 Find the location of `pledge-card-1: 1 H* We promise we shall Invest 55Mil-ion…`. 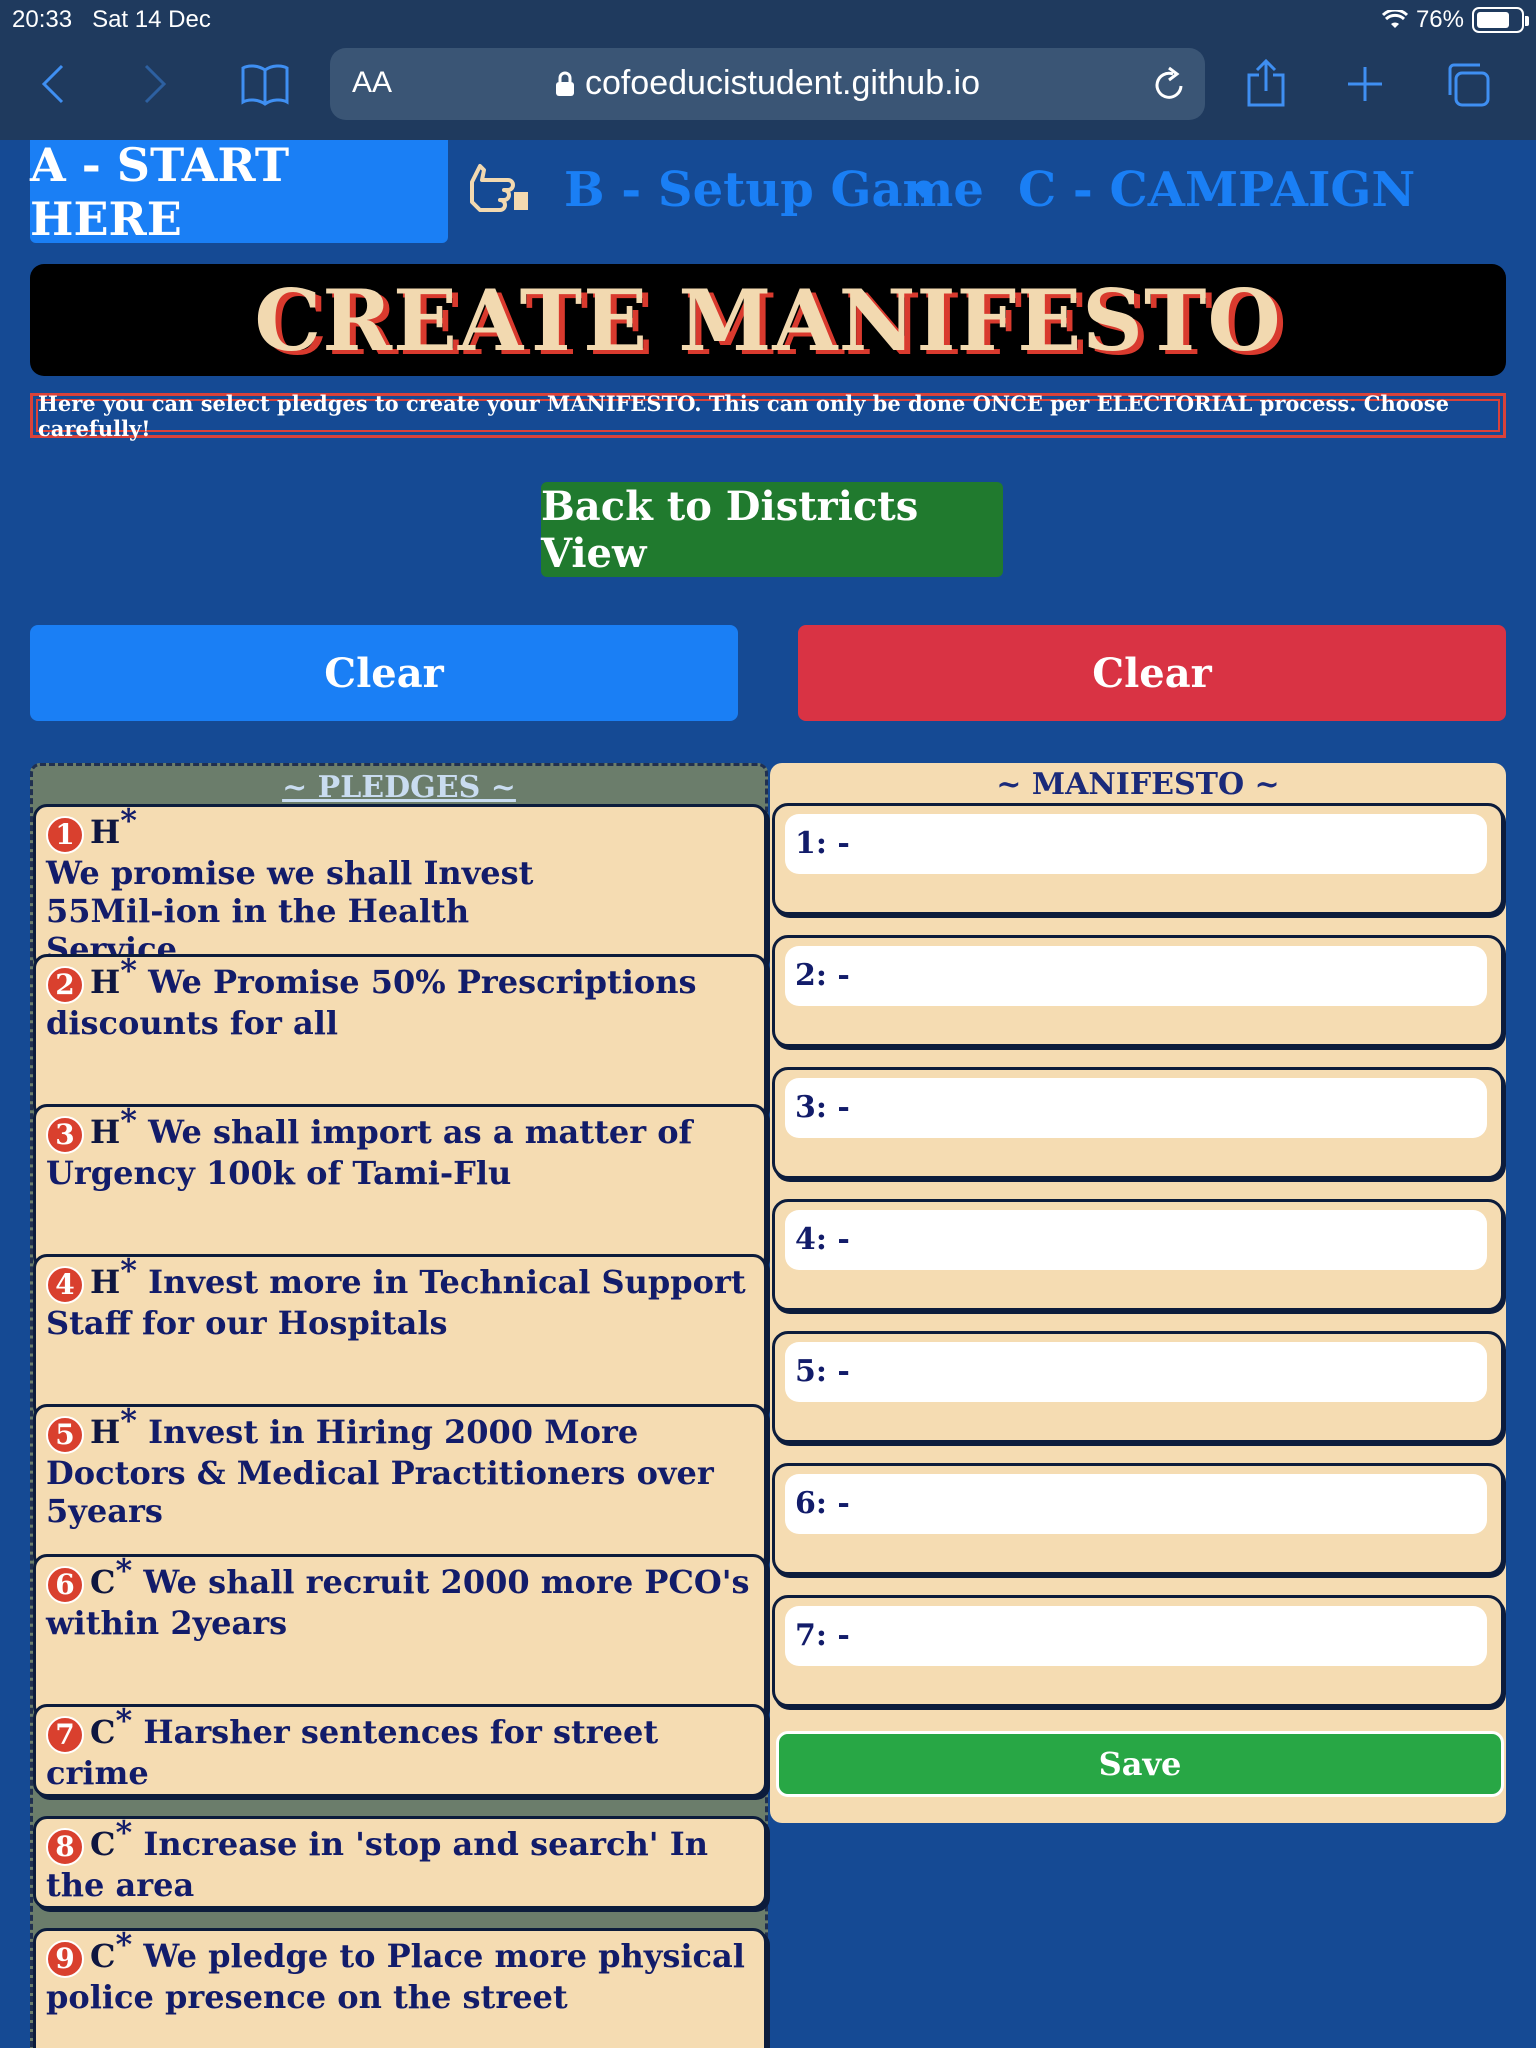

pledge-card-1: 1 H* We promise we shall Invest 55Mil-ion… is located at coordinates (400, 887).